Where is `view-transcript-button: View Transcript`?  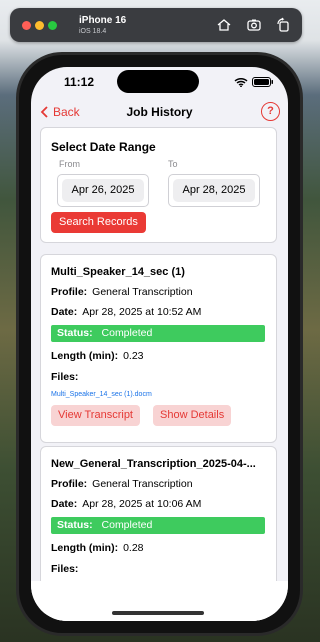 view-transcript-button: View Transcript is located at coordinates (95, 415).